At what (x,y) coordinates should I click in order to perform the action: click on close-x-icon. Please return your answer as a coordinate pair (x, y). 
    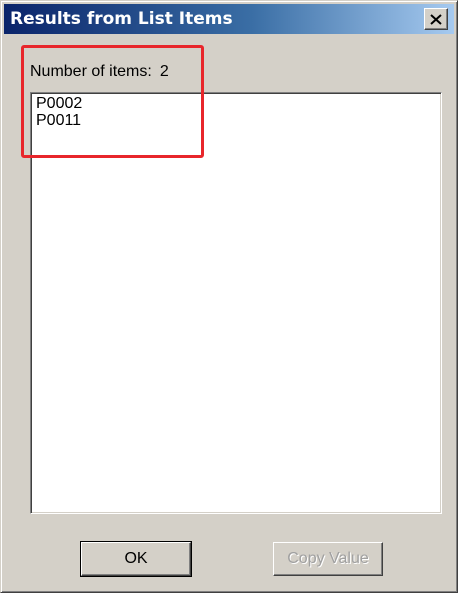
    Looking at the image, I should click on (436, 19).